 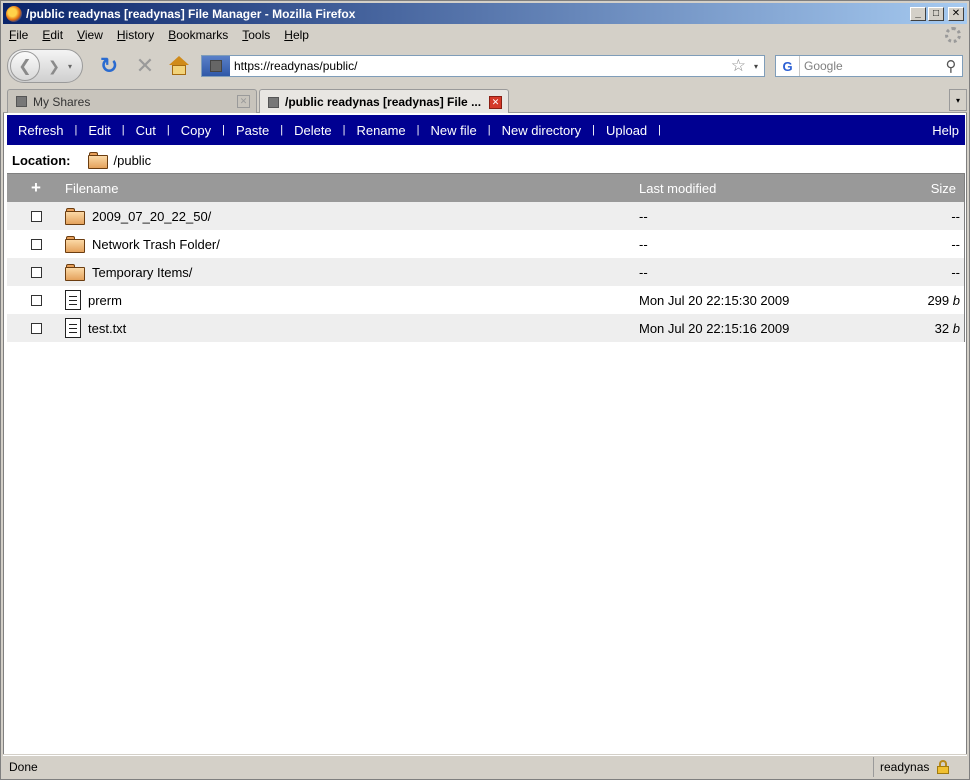 What do you see at coordinates (23, 766) in the screenshot?
I see `status-text: Done` at bounding box center [23, 766].